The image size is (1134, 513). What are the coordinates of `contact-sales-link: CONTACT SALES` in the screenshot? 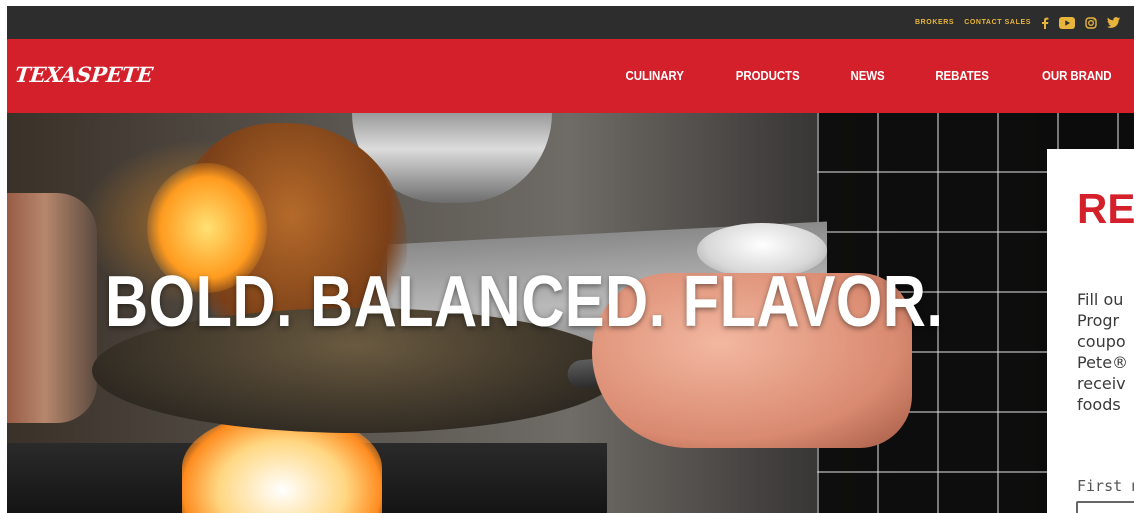 It's located at (997, 22).